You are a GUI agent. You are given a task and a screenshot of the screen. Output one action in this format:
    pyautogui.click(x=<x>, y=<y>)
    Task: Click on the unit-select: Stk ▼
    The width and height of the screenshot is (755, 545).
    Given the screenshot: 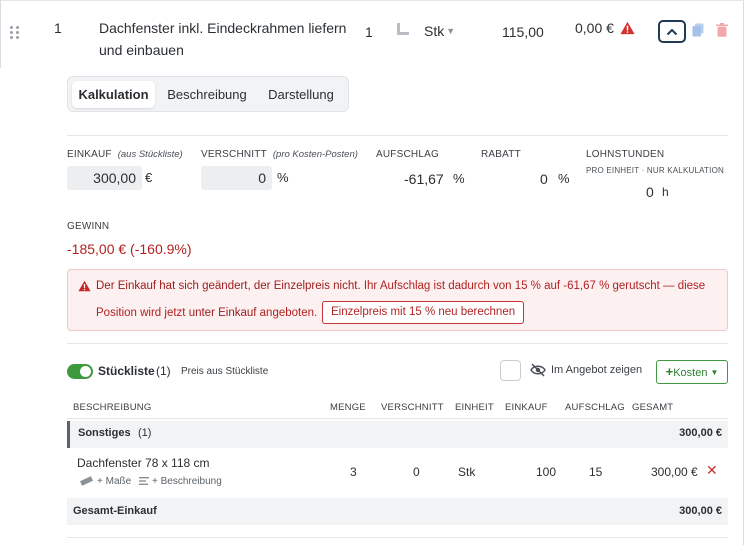 What is the action you would take?
    pyautogui.click(x=439, y=31)
    